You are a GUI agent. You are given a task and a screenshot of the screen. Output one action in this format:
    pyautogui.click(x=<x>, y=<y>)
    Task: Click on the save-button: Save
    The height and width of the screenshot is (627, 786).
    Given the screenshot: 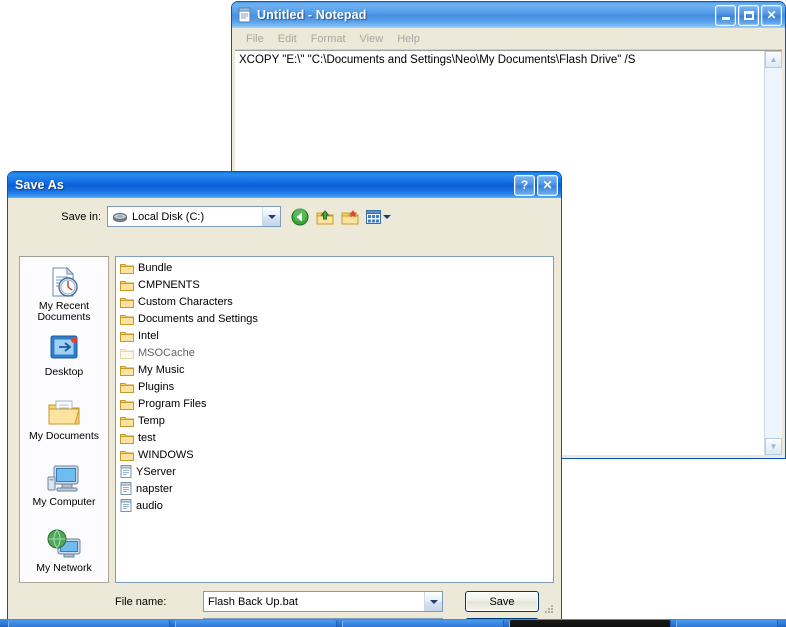 What is the action you would take?
    pyautogui.click(x=502, y=601)
    